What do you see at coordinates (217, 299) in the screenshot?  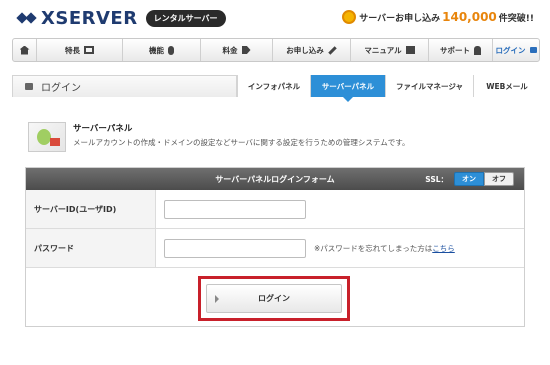 I see `arrow-right-icon` at bounding box center [217, 299].